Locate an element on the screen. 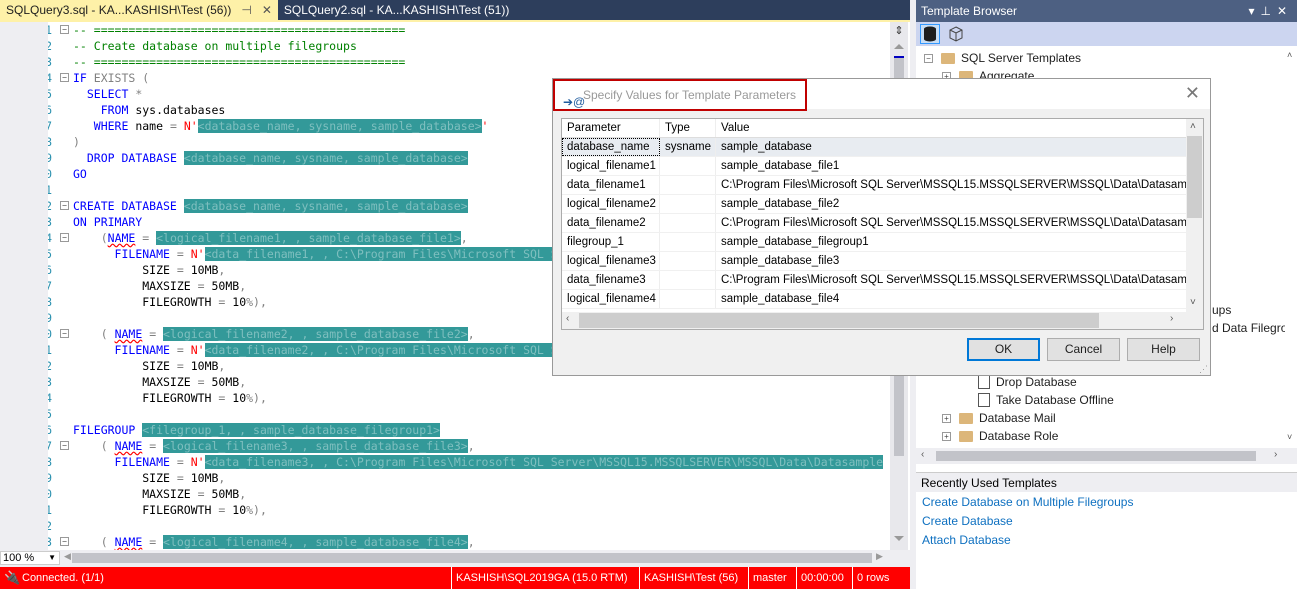  code-line: 25 is located at coordinates (469, 414).